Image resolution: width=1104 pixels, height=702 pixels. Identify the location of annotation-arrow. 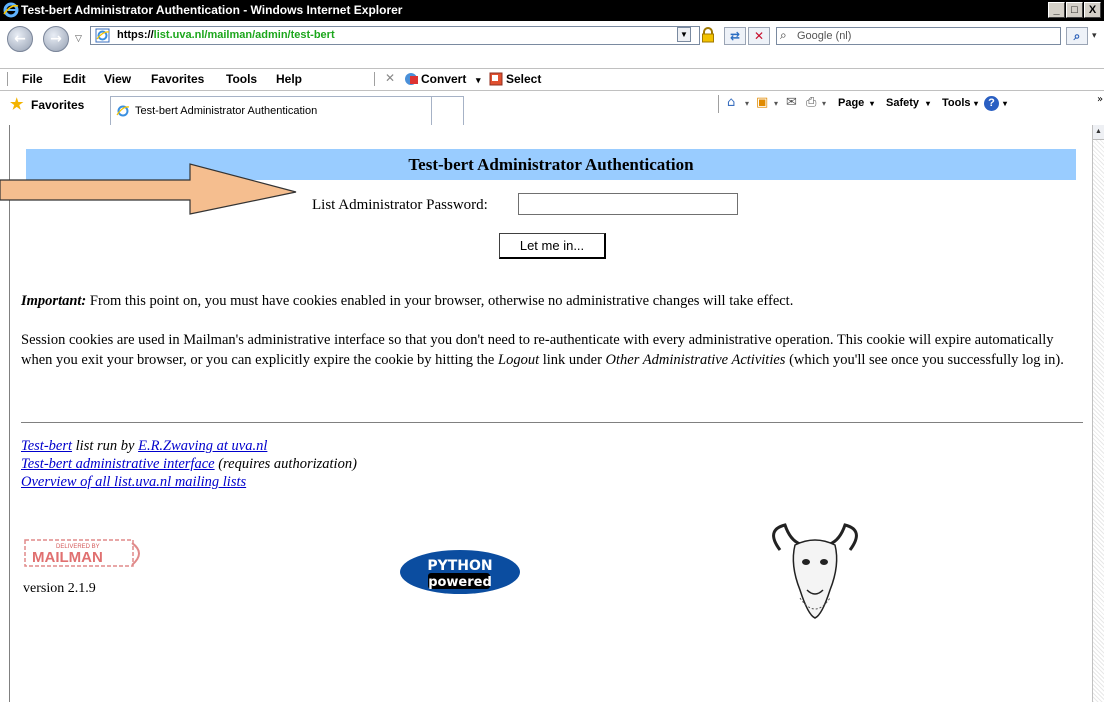
(148, 189).